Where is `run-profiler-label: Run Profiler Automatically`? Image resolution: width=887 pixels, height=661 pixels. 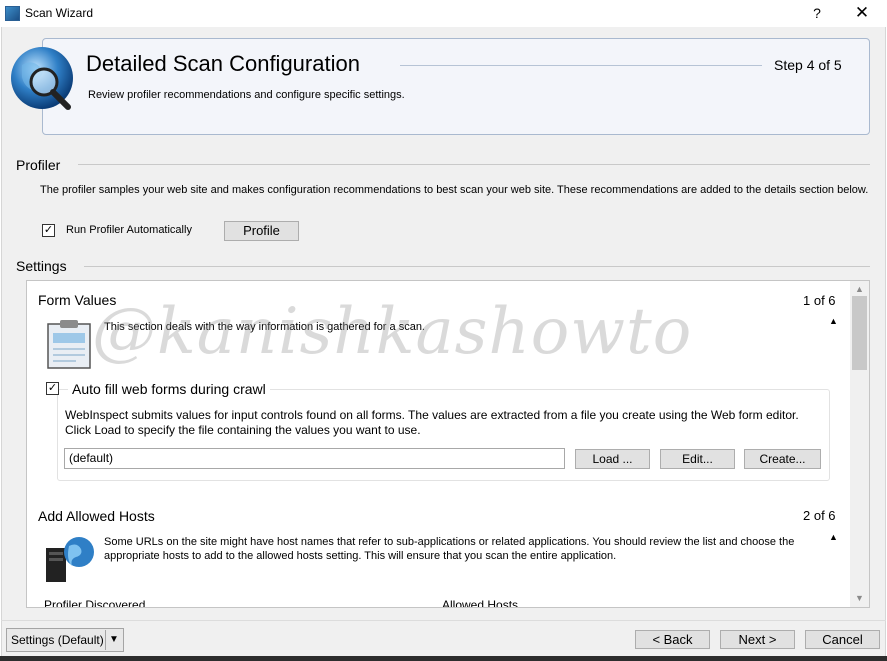
run-profiler-label: Run Profiler Automatically is located at coordinates (129, 230).